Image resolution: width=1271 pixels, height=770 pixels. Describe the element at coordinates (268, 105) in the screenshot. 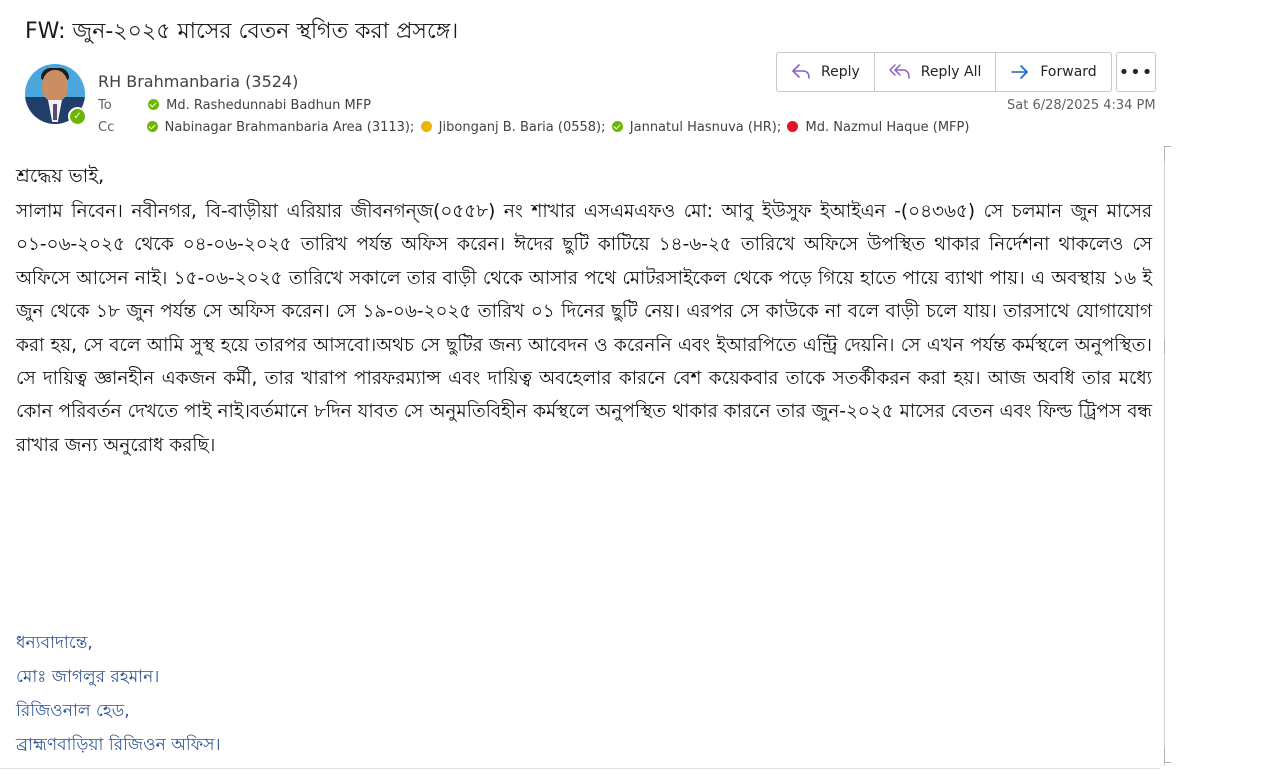

I see `to-recipient: Md. Rashedunnabi Badhun MFP` at that location.